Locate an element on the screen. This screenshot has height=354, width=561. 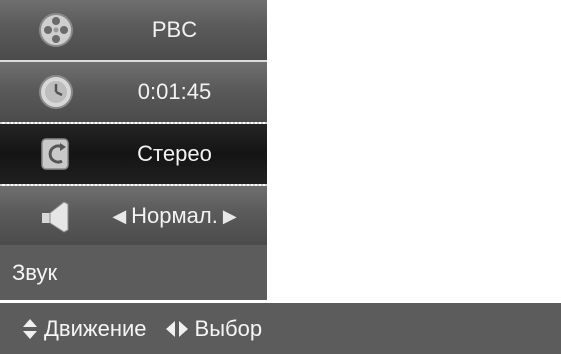
help-bar: Движение Выбор is located at coordinates (280, 328).